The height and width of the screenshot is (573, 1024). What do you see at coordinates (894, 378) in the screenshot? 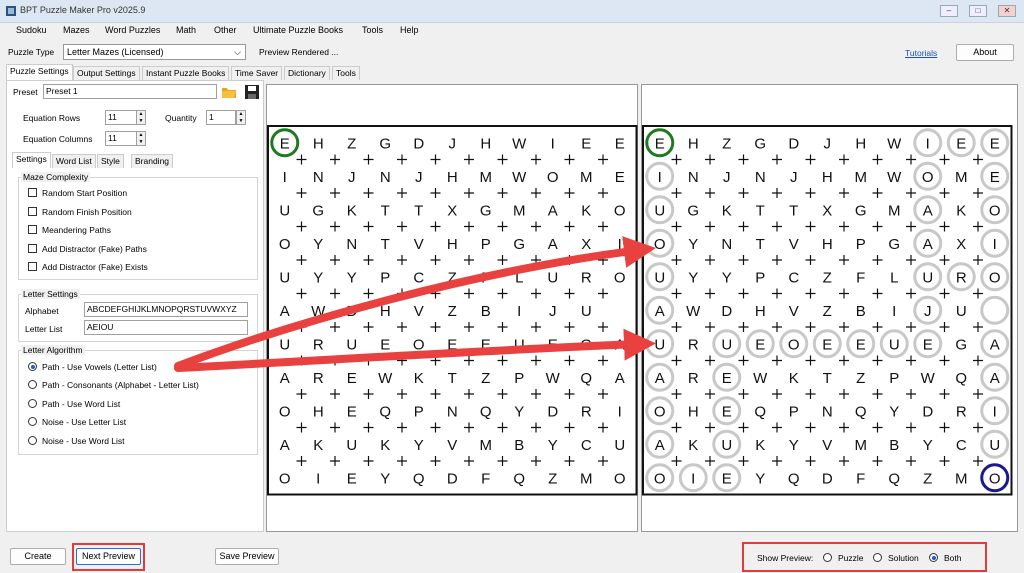
I see `solution-grid-letter: P` at bounding box center [894, 378].